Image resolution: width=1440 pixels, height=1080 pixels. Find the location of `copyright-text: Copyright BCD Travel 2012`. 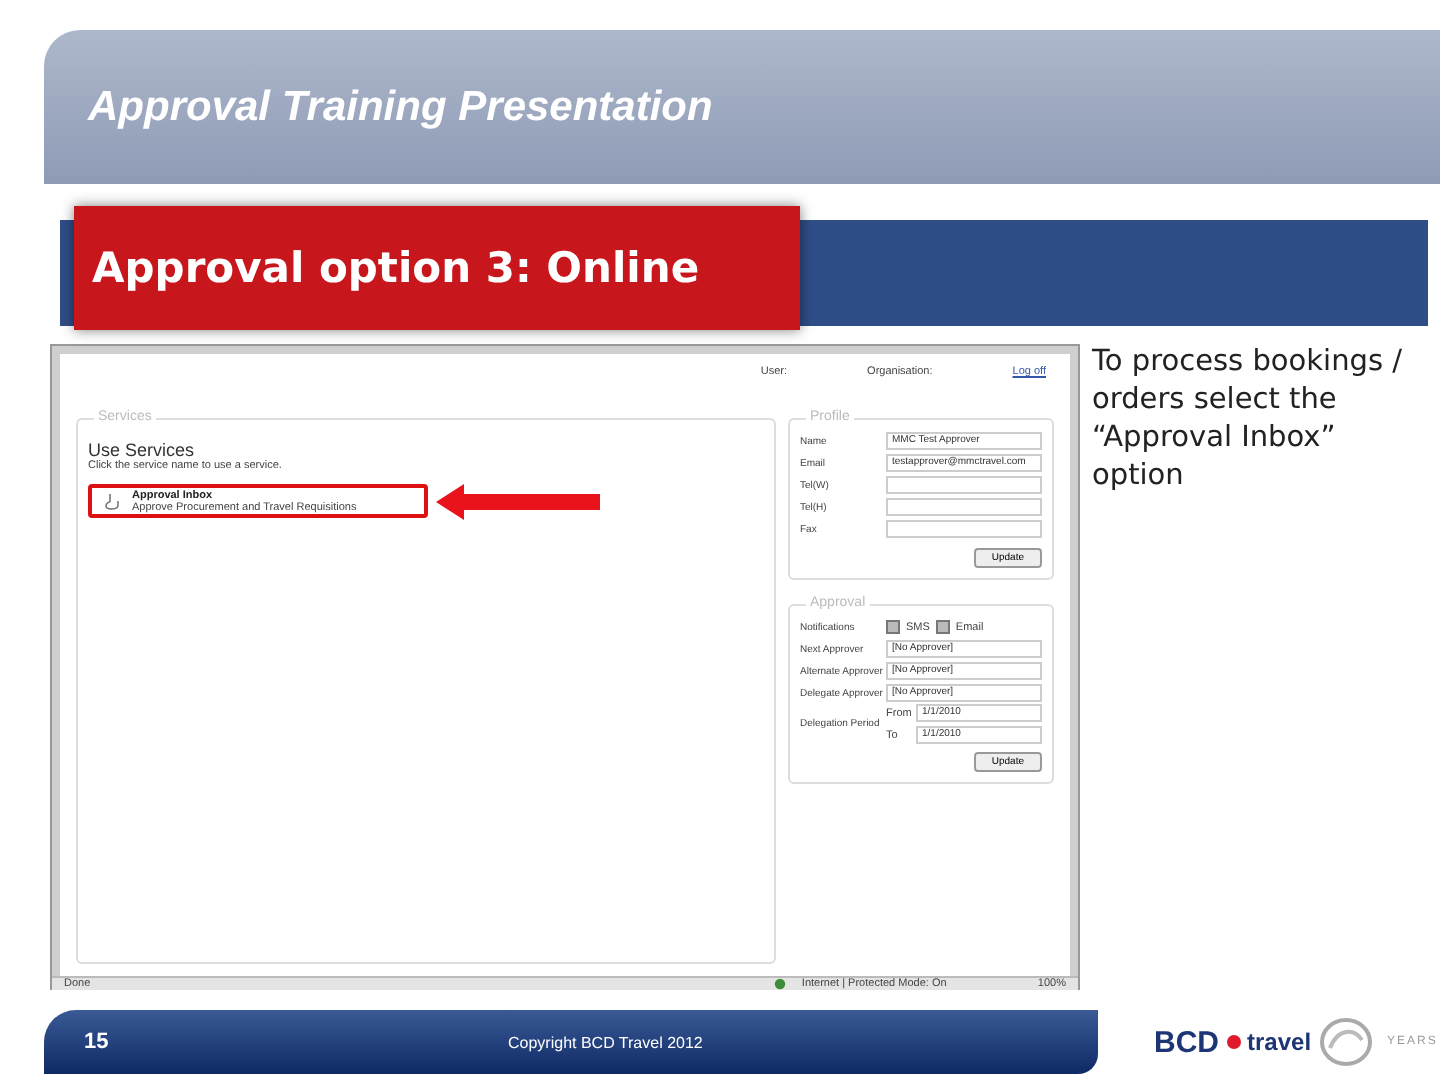

copyright-text: Copyright BCD Travel 2012 is located at coordinates (605, 1042).